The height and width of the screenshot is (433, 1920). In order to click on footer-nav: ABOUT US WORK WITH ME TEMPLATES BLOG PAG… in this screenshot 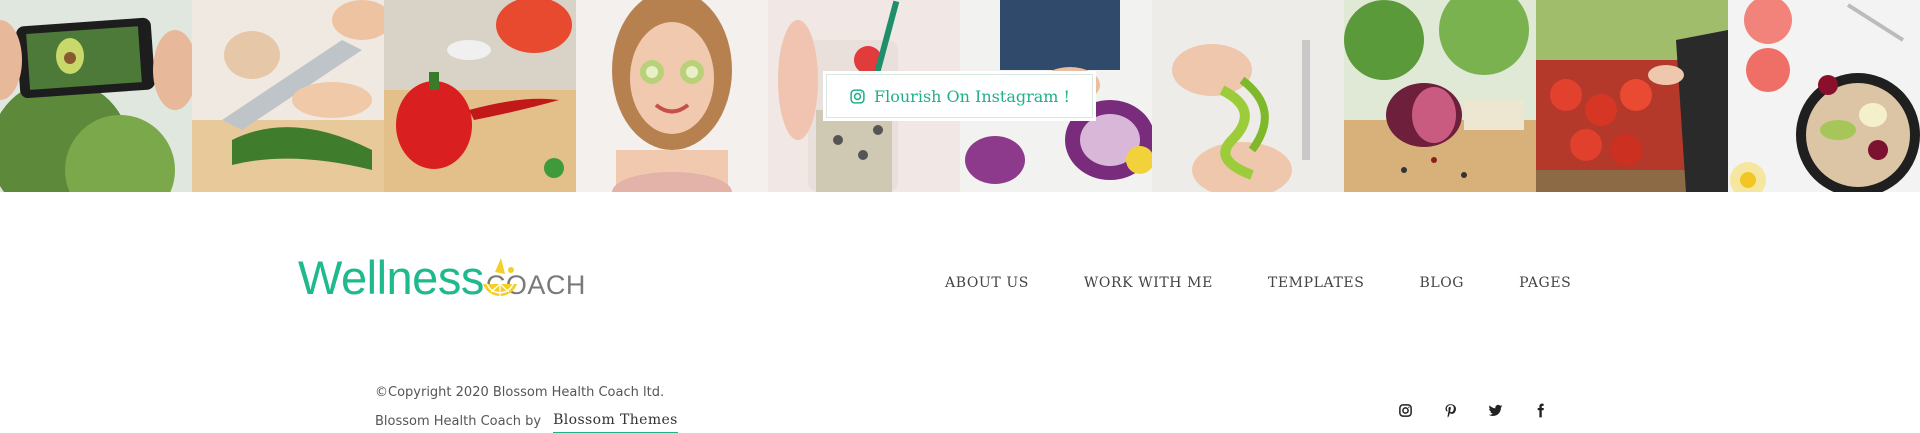, I will do `click(1258, 283)`.